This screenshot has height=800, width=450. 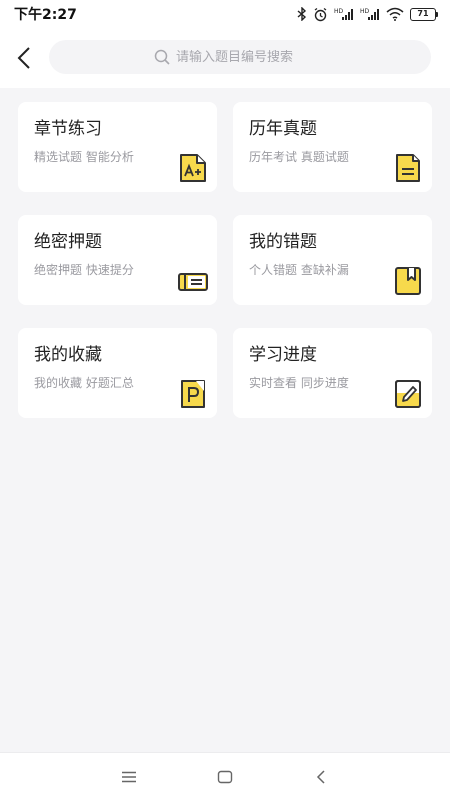 What do you see at coordinates (193, 168) in the screenshot?
I see `grade-a-plus-icon` at bounding box center [193, 168].